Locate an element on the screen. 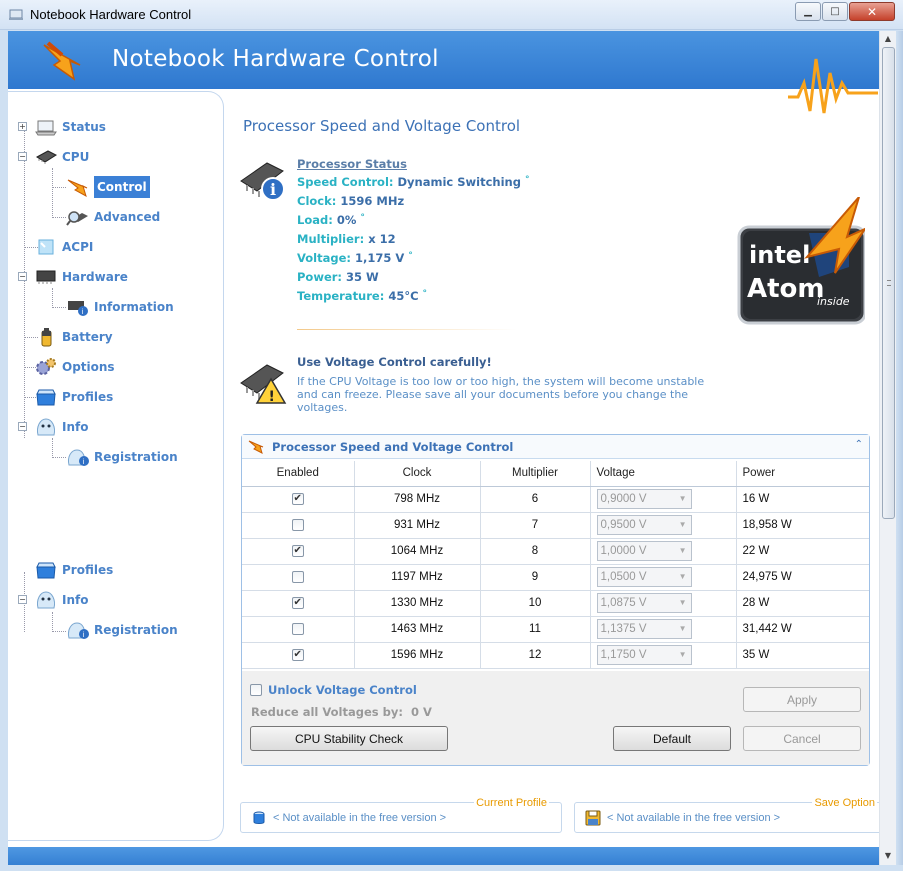 This screenshot has width=903, height=871. status-row-clock: Clock: 1596 MHz is located at coordinates (413, 203).